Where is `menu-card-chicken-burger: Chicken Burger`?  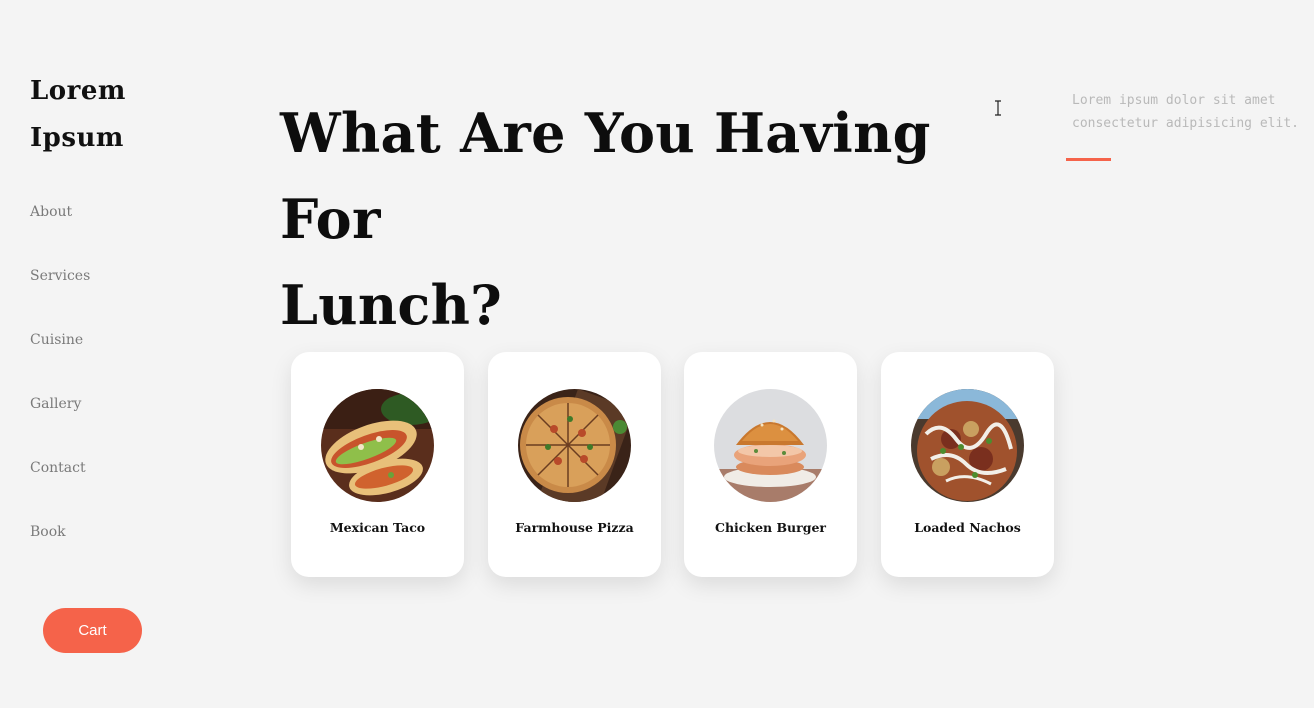 menu-card-chicken-burger: Chicken Burger is located at coordinates (770, 464).